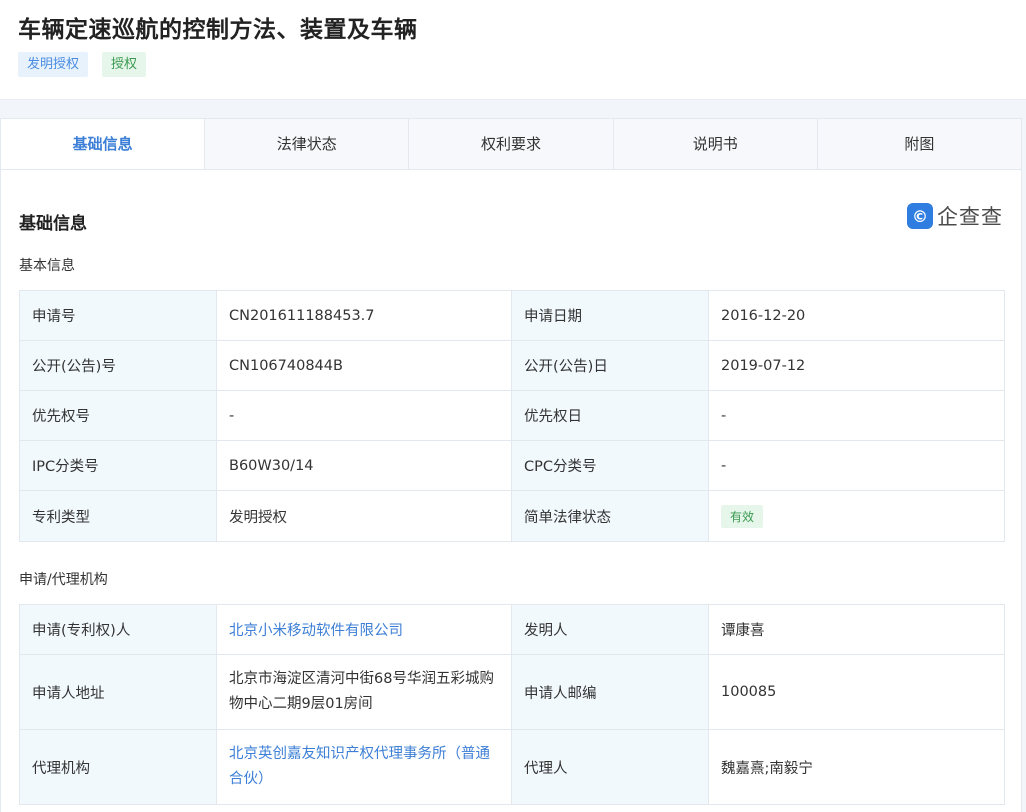 This screenshot has height=812, width=1026. I want to click on value-postal-code: 100085, so click(856, 692).